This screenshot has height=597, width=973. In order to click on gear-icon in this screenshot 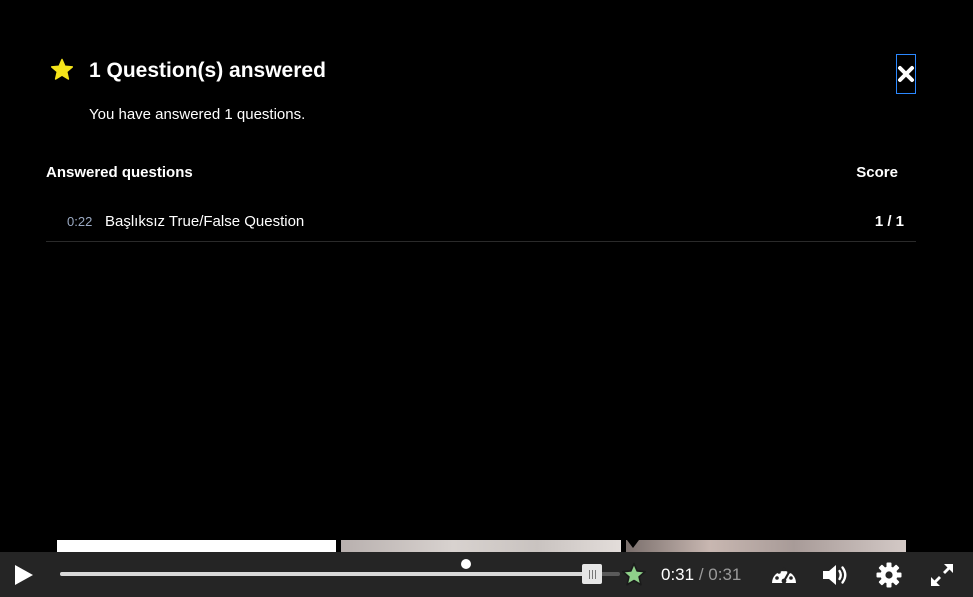, I will do `click(889, 575)`.